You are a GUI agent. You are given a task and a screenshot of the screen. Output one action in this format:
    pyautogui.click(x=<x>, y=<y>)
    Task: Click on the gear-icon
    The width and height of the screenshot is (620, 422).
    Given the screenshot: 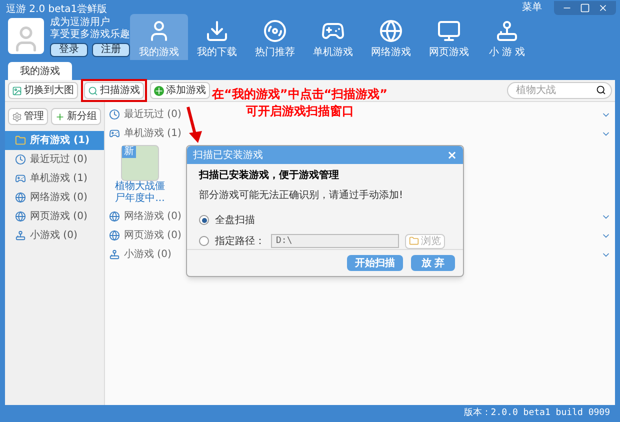 What is the action you would take?
    pyautogui.click(x=17, y=117)
    